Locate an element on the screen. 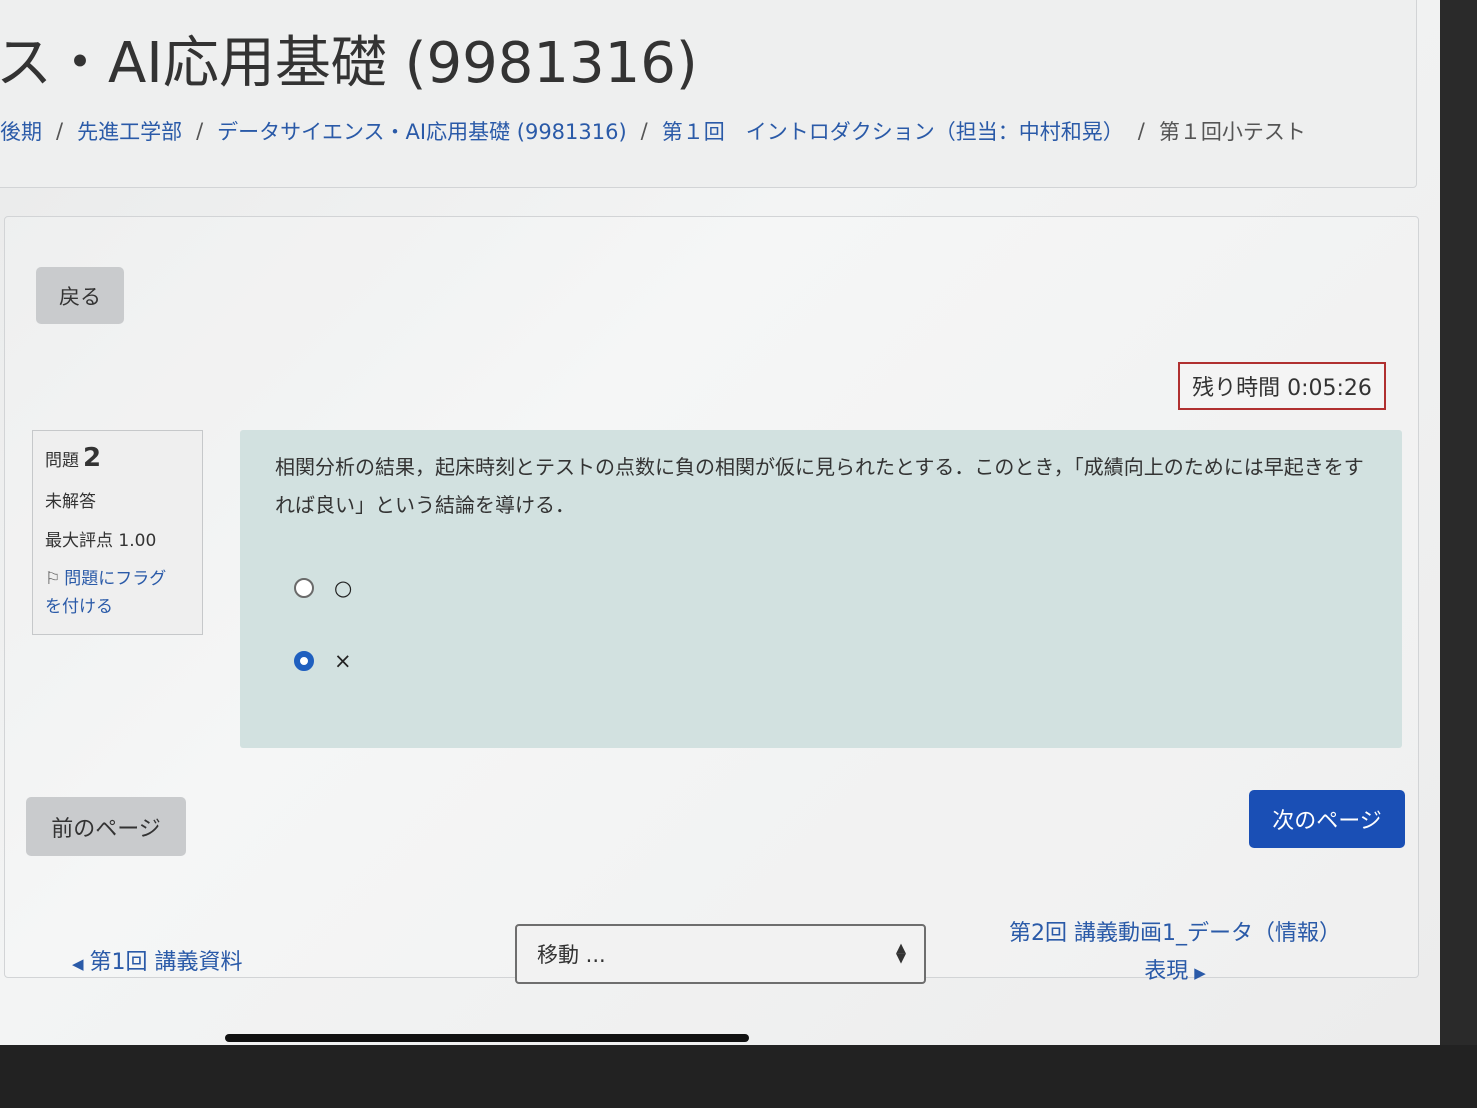  triangle-left-icon: ◀ is located at coordinates (78, 964).